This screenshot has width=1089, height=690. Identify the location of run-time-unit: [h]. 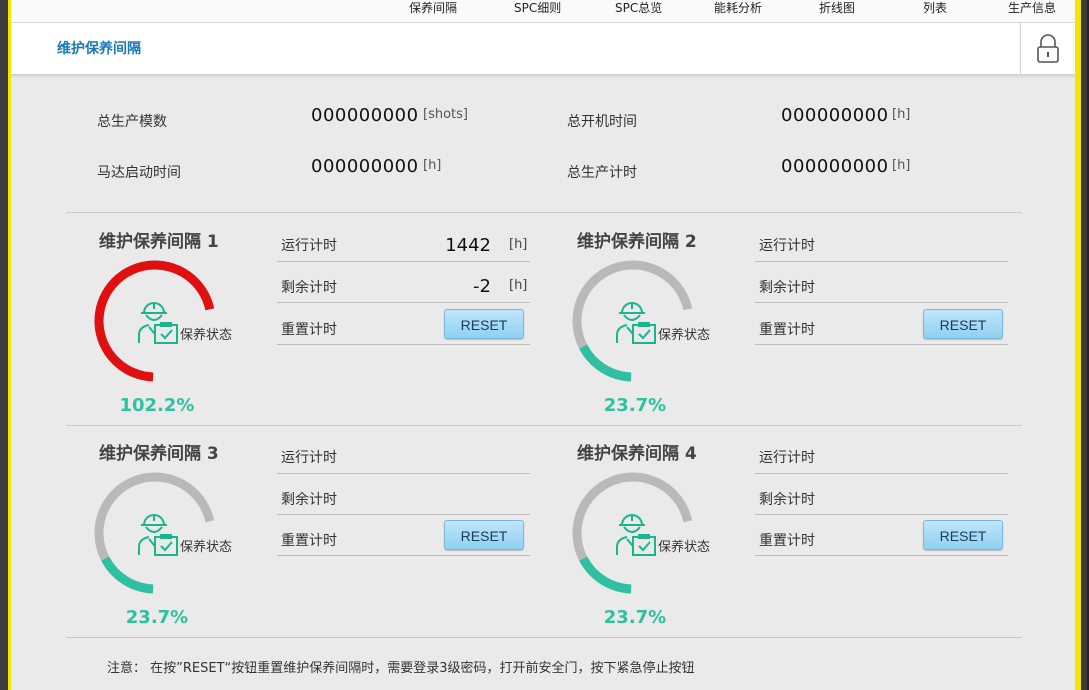
(518, 244).